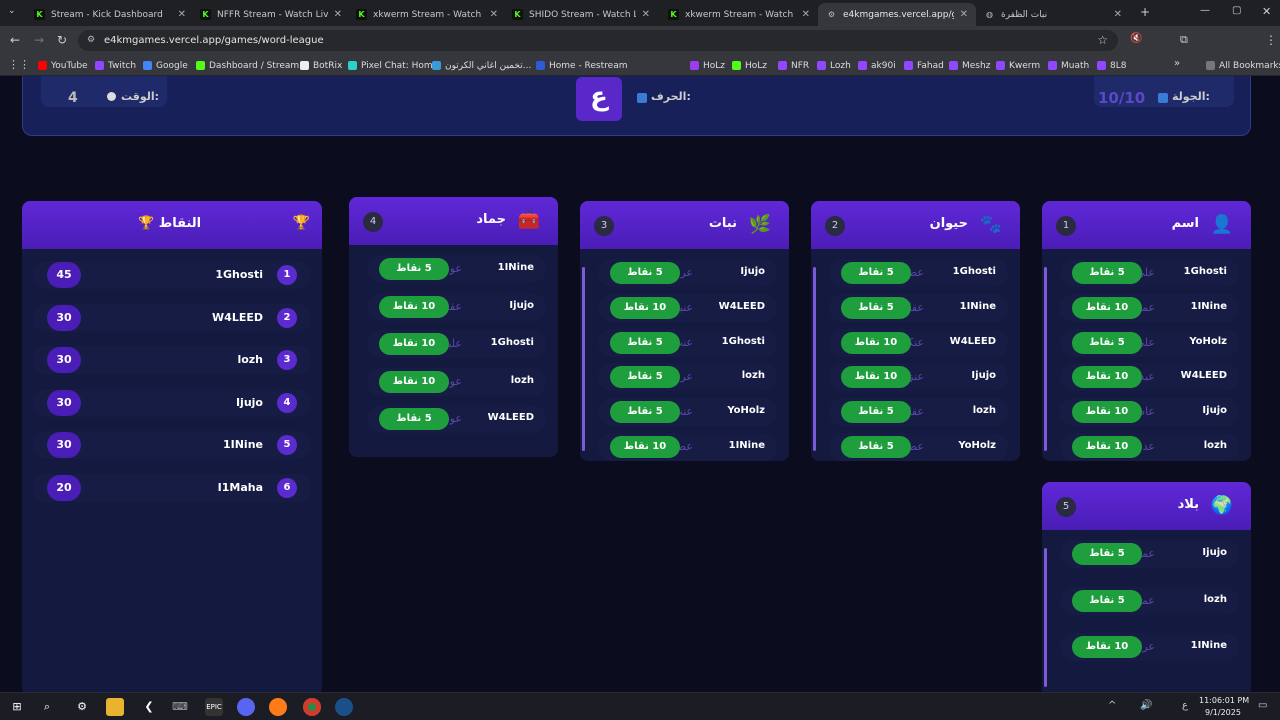 The image size is (1280, 720). What do you see at coordinates (12, 11) in the screenshot?
I see `tab-search-icon: ⌄` at bounding box center [12, 11].